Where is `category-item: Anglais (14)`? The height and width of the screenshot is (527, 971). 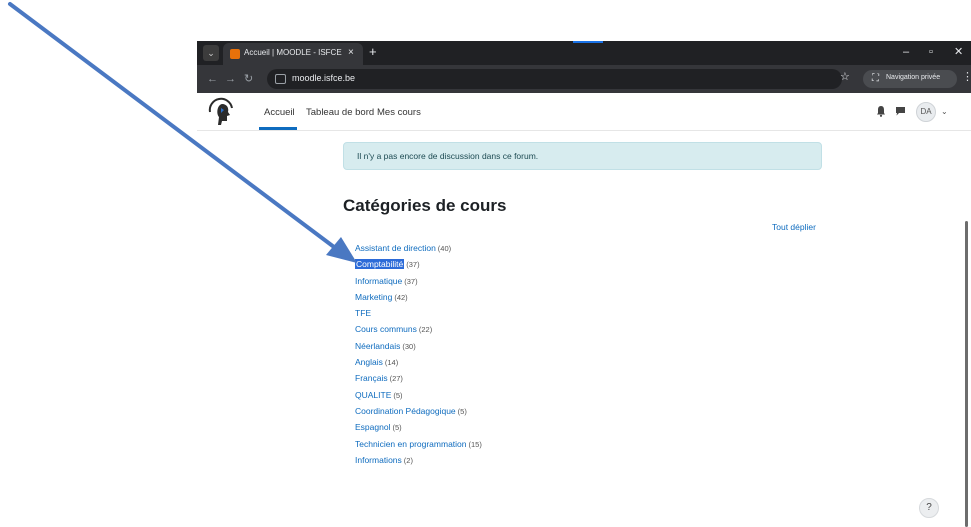 category-item: Anglais (14) is located at coordinates (418, 362).